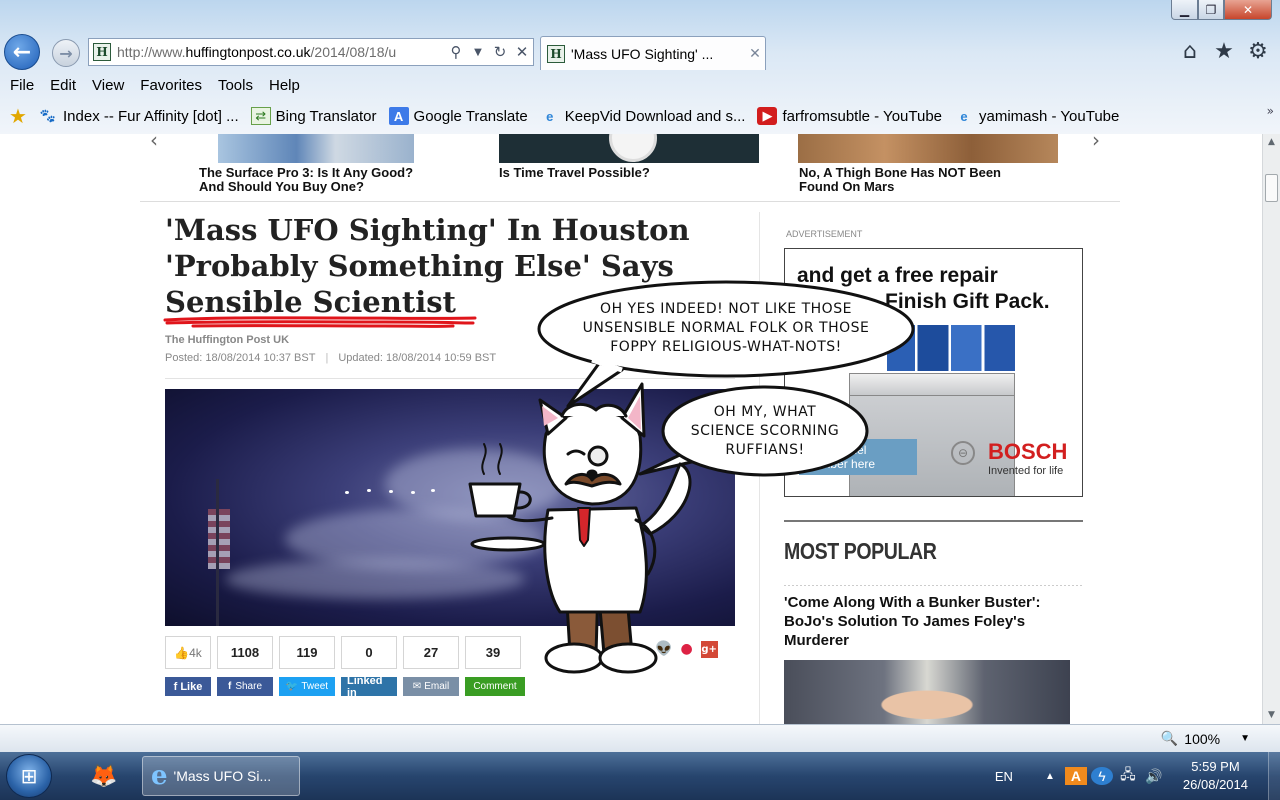  I want to click on carousel-prev-icon: ‹, so click(154, 143).